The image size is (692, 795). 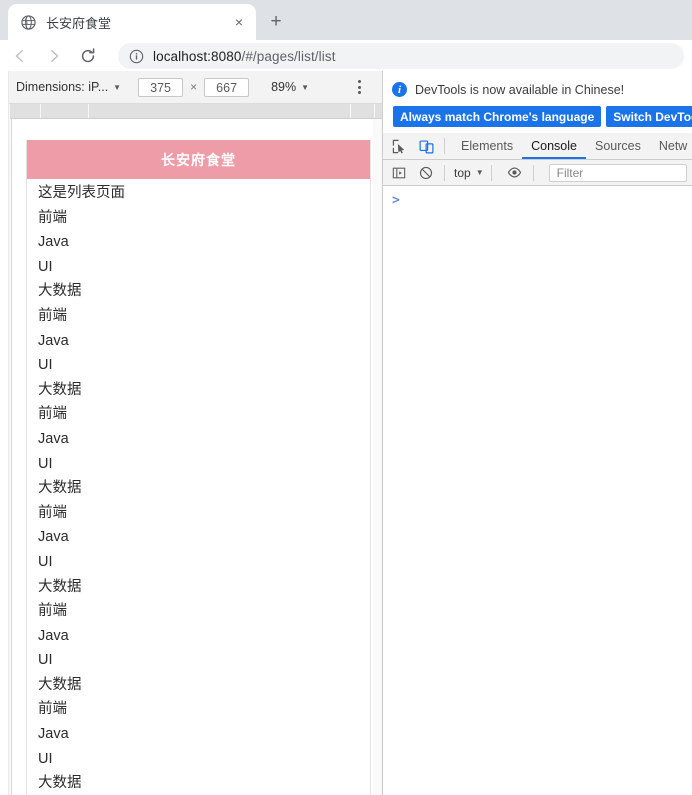 I want to click on tab-title: 长安府食堂, so click(x=79, y=23).